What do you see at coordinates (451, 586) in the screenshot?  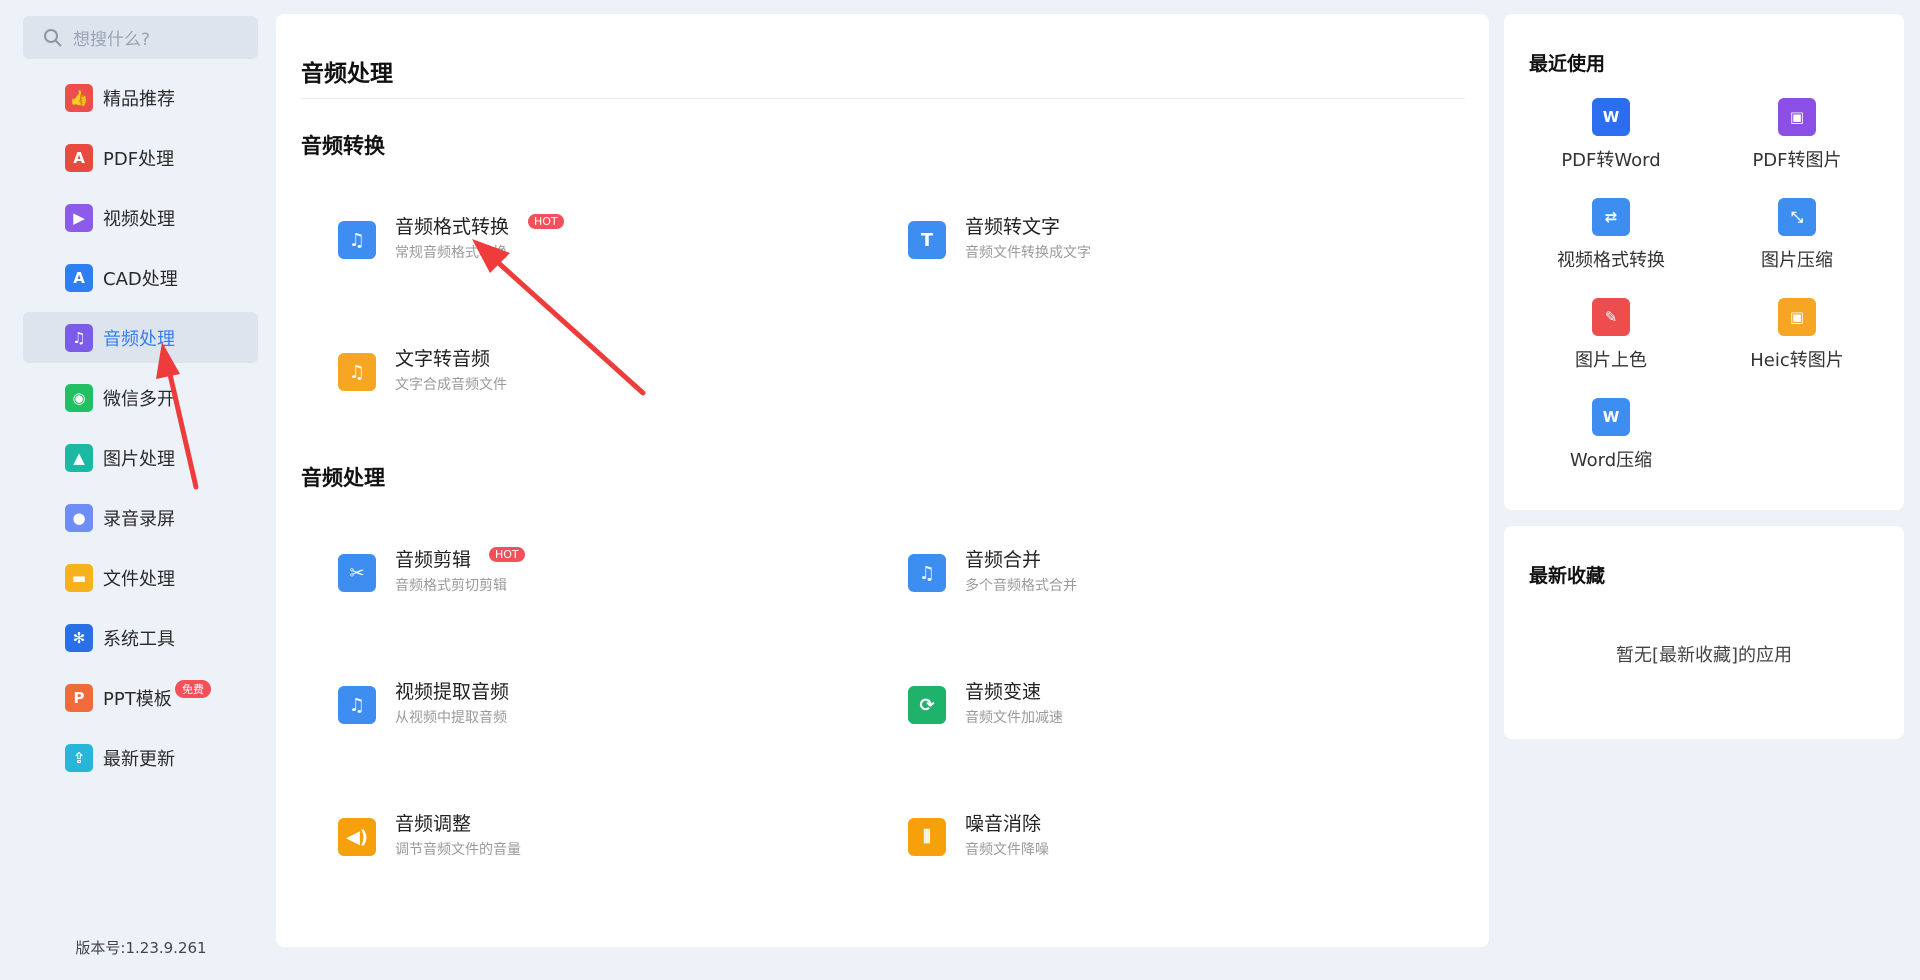 I see `tool-desc: 音频格式剪切剪辑` at bounding box center [451, 586].